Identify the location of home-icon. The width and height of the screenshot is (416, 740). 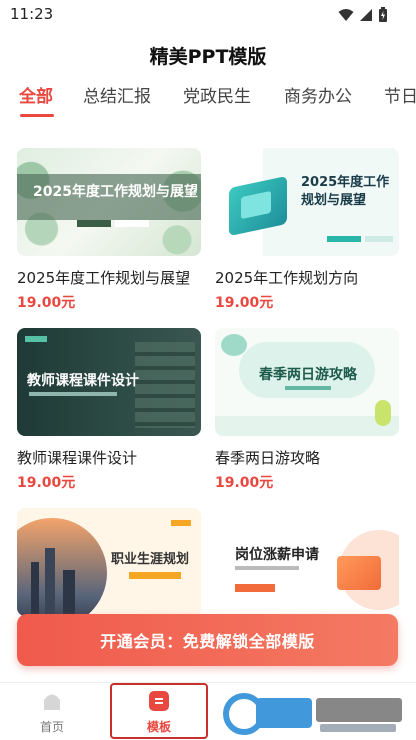
(52, 702).